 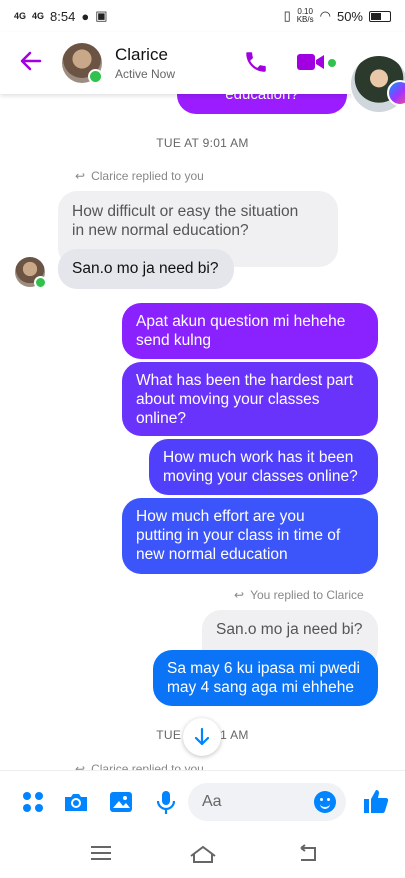 I want to click on video-call-icon, so click(x=311, y=62).